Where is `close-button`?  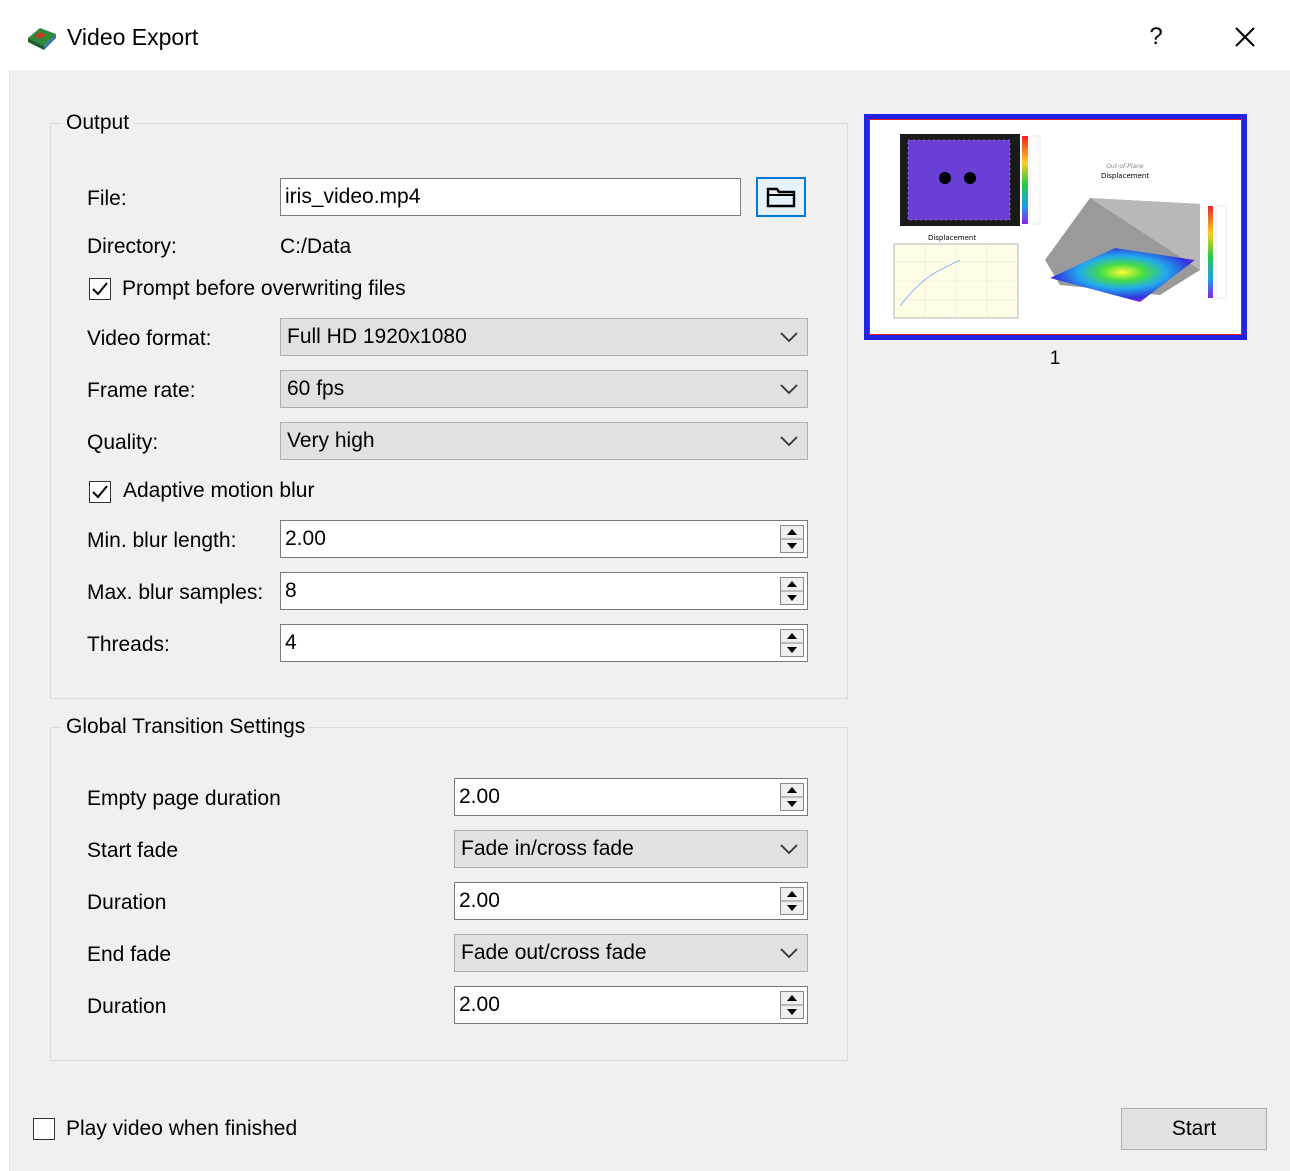
close-button is located at coordinates (1245, 37).